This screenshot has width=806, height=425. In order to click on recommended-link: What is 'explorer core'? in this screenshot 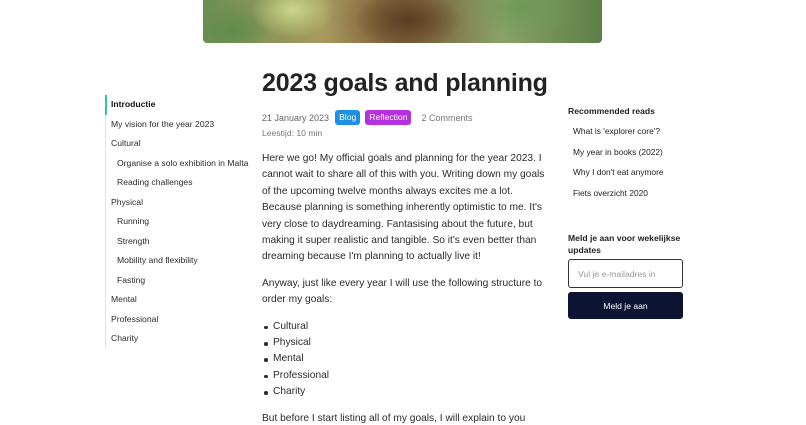, I will do `click(618, 136)`.